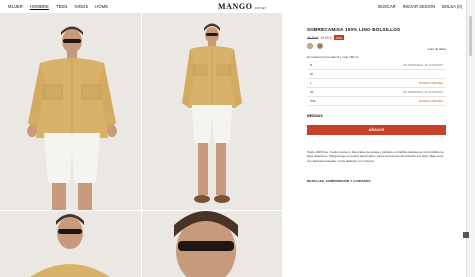  I want to click on nav-item-home: HOME, so click(101, 6).